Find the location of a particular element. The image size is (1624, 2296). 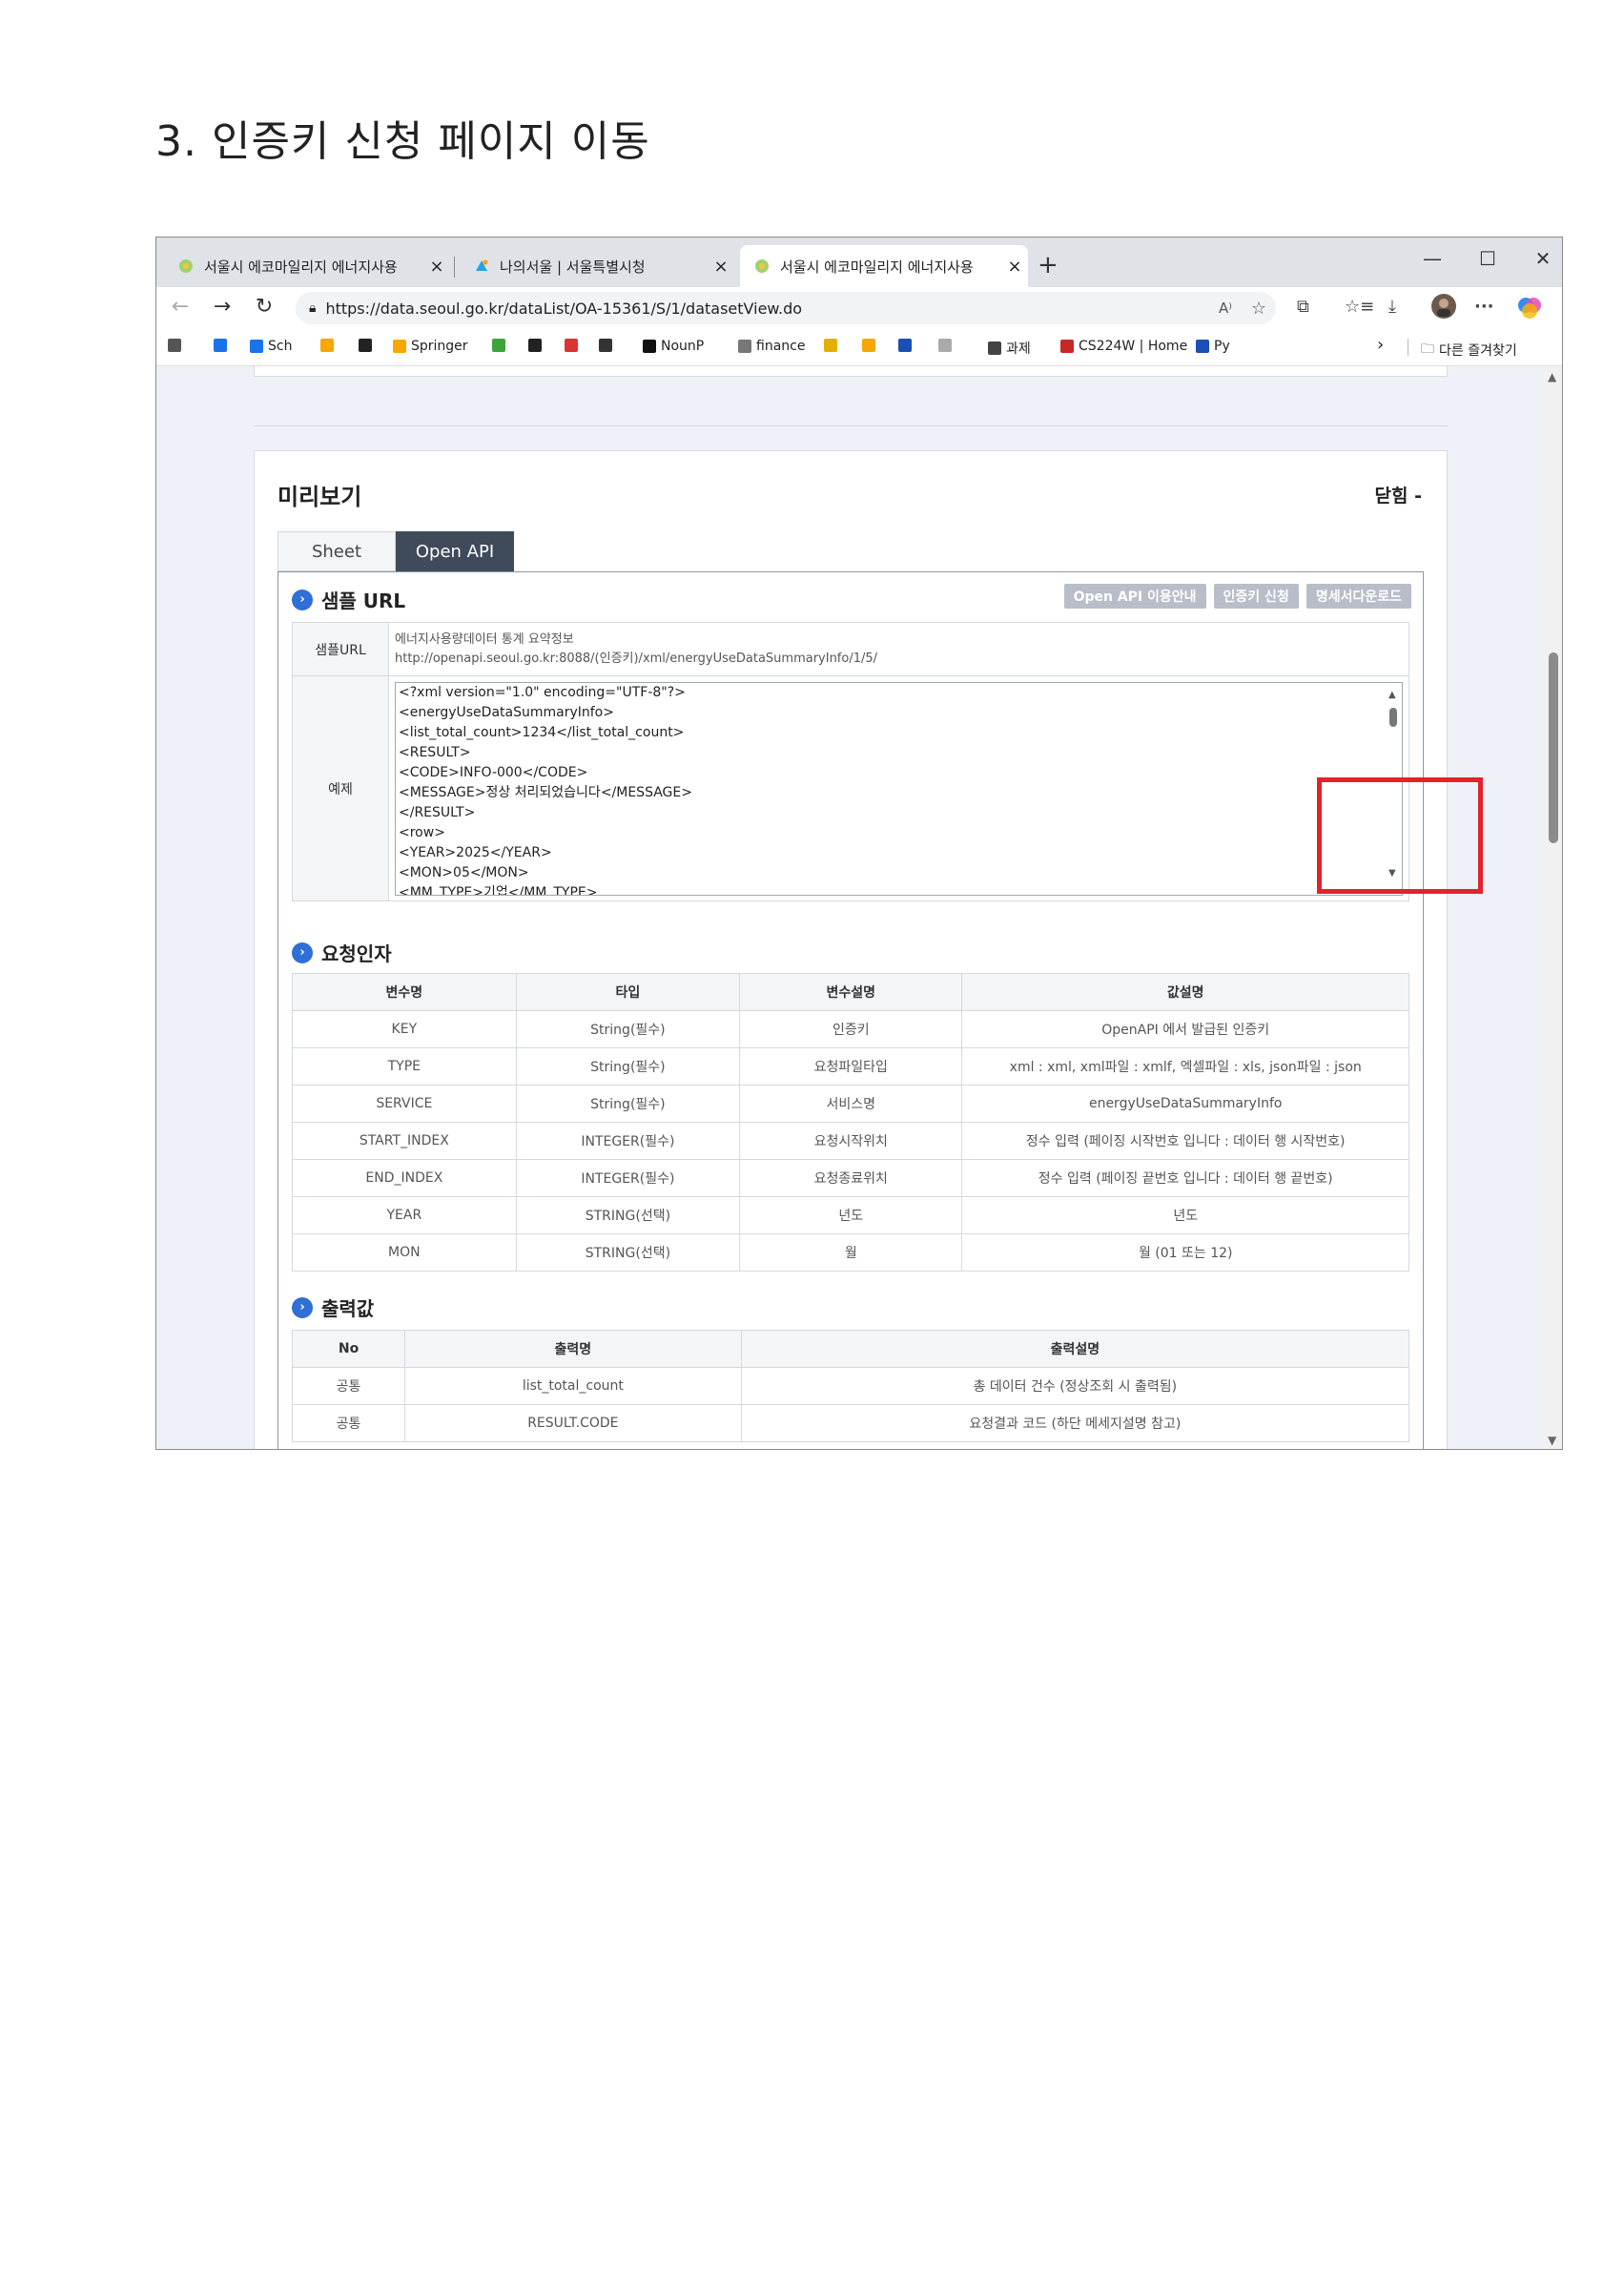

more-menu-icon: ··· is located at coordinates (1484, 307).